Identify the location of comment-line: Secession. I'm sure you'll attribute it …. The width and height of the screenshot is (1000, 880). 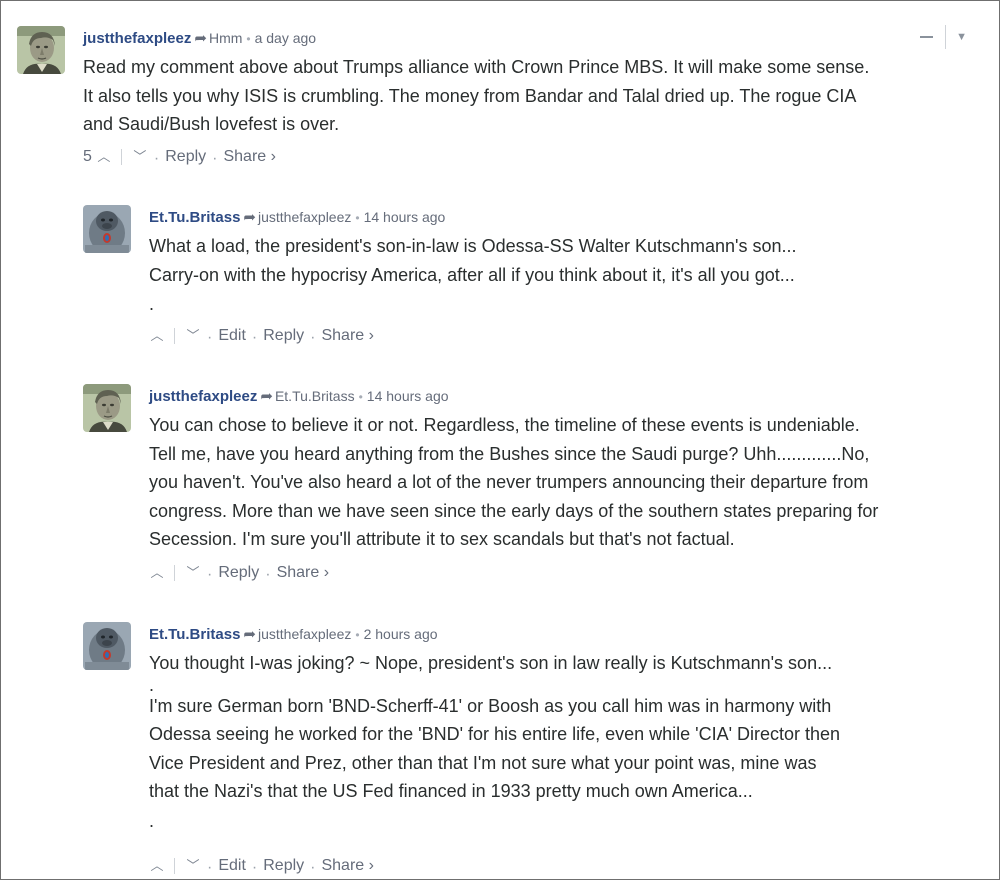
(442, 539).